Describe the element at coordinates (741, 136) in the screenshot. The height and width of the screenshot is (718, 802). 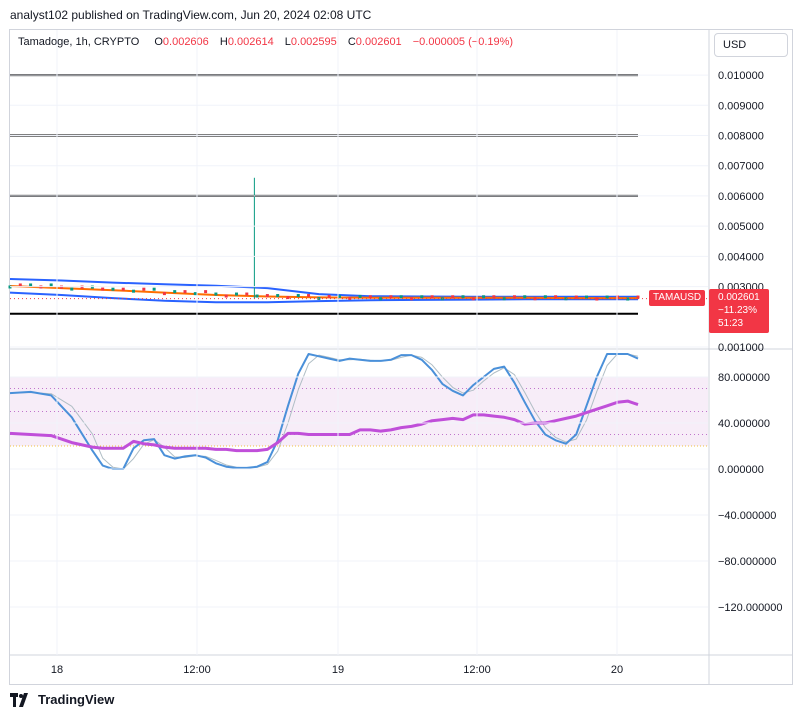
I see `price-tick-label: 0.008000` at that location.